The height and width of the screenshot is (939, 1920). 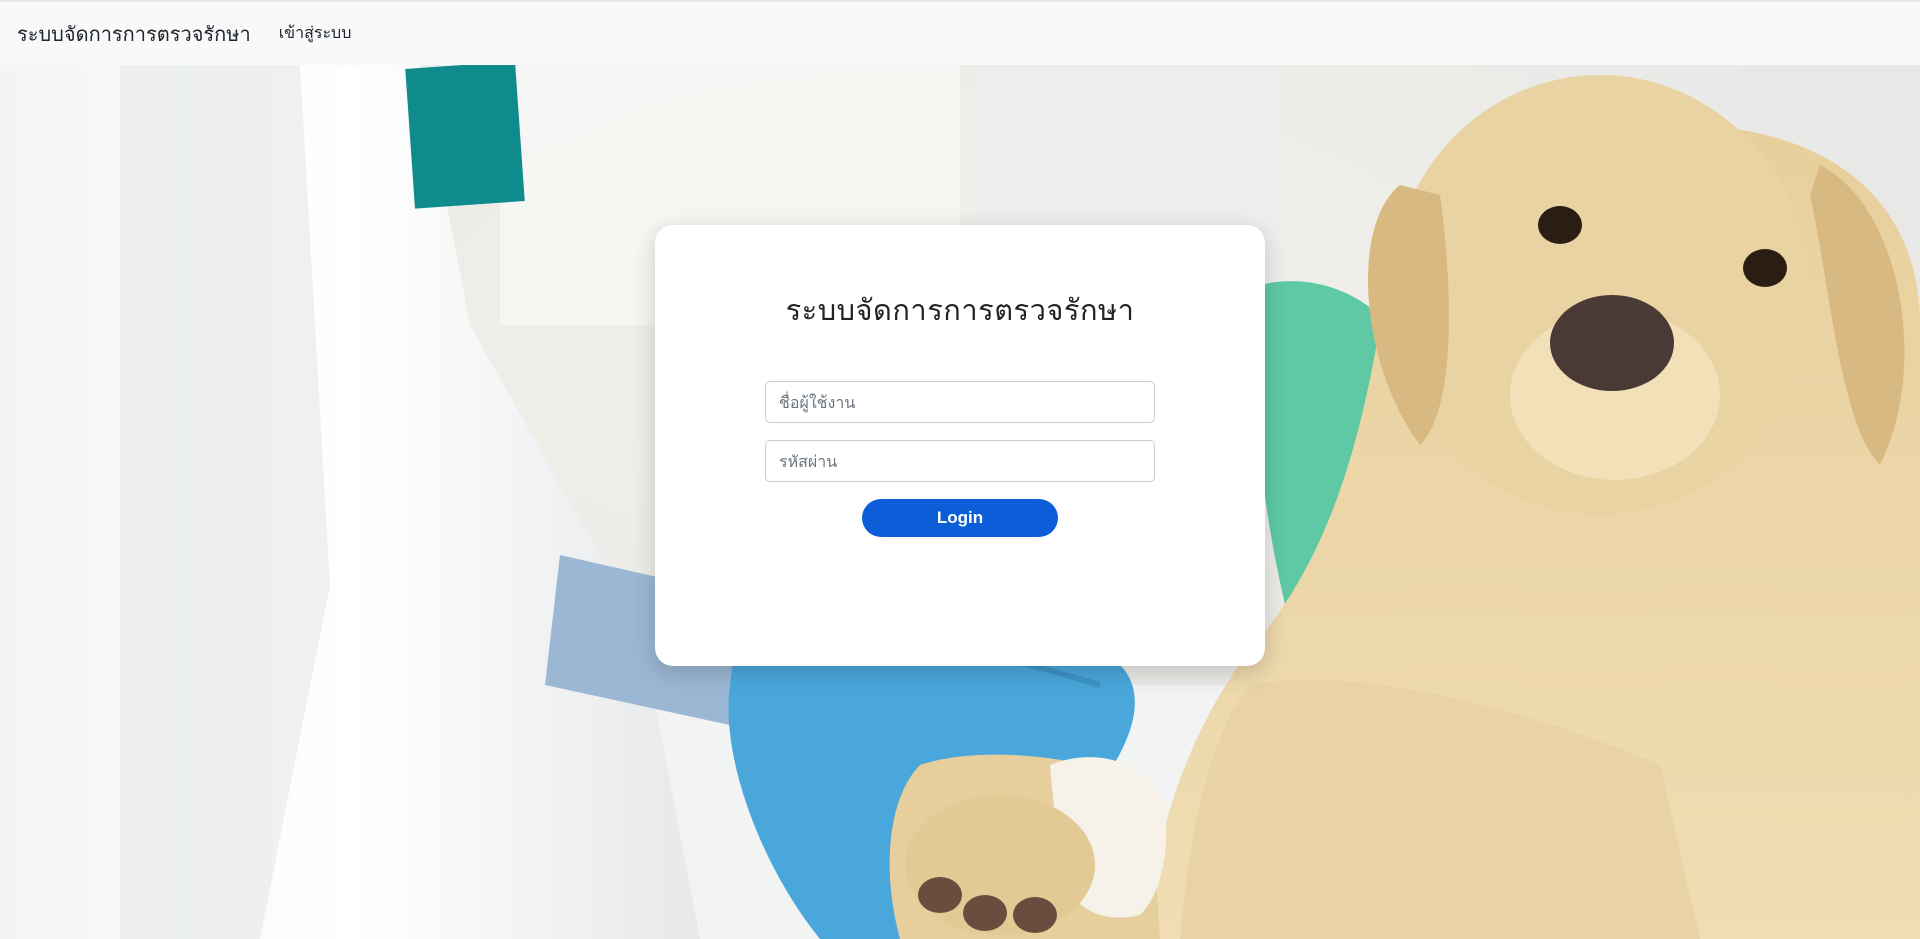 What do you see at coordinates (960, 518) in the screenshot?
I see `login-button: Login` at bounding box center [960, 518].